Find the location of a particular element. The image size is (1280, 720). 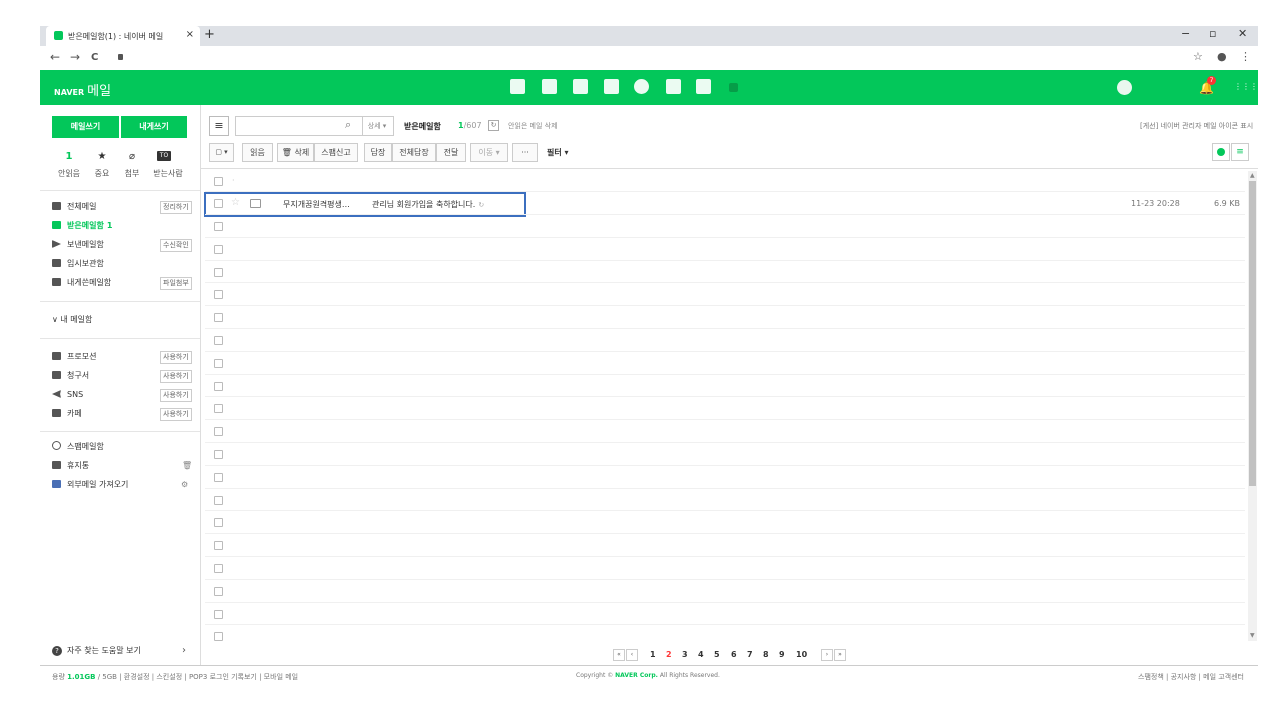

calendar-app-icon is located at coordinates (549, 86).